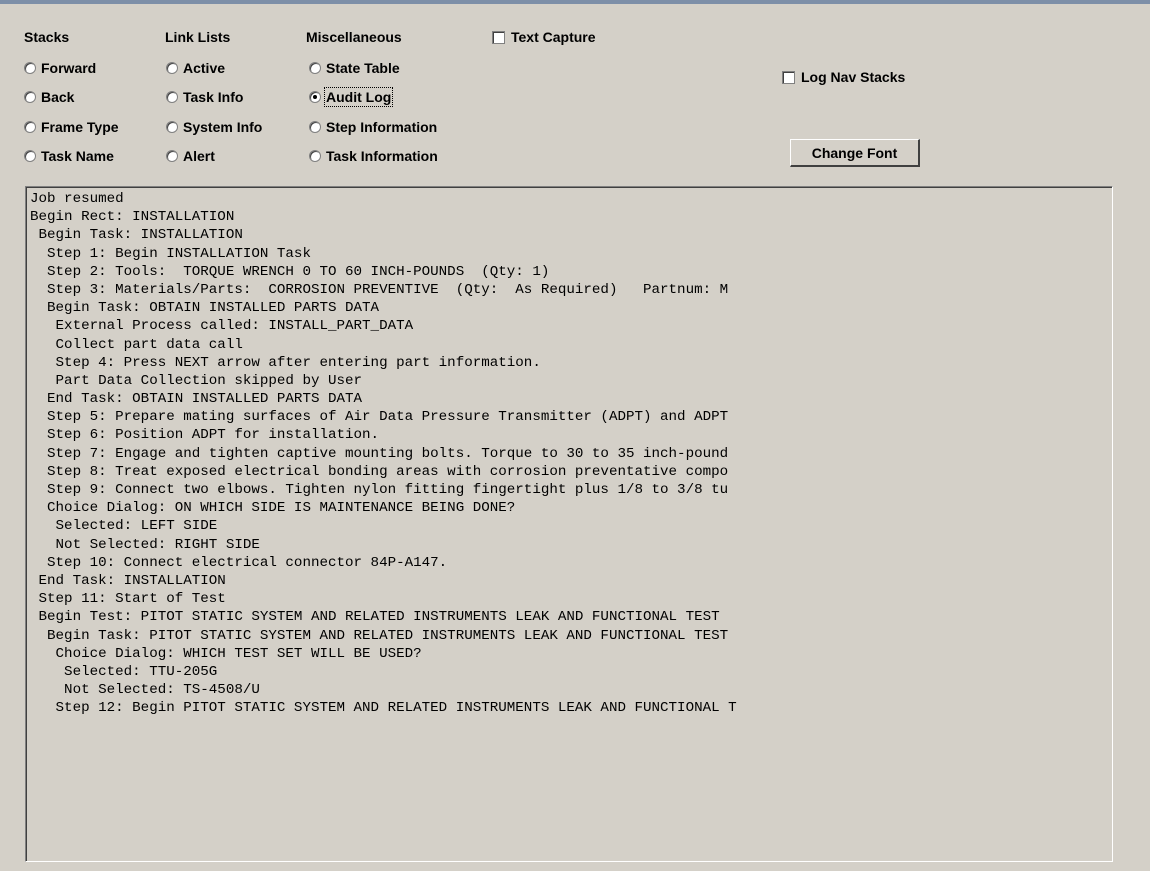 The width and height of the screenshot is (1150, 871). Describe the element at coordinates (315, 127) in the screenshot. I see `radio-step-information-icon` at that location.